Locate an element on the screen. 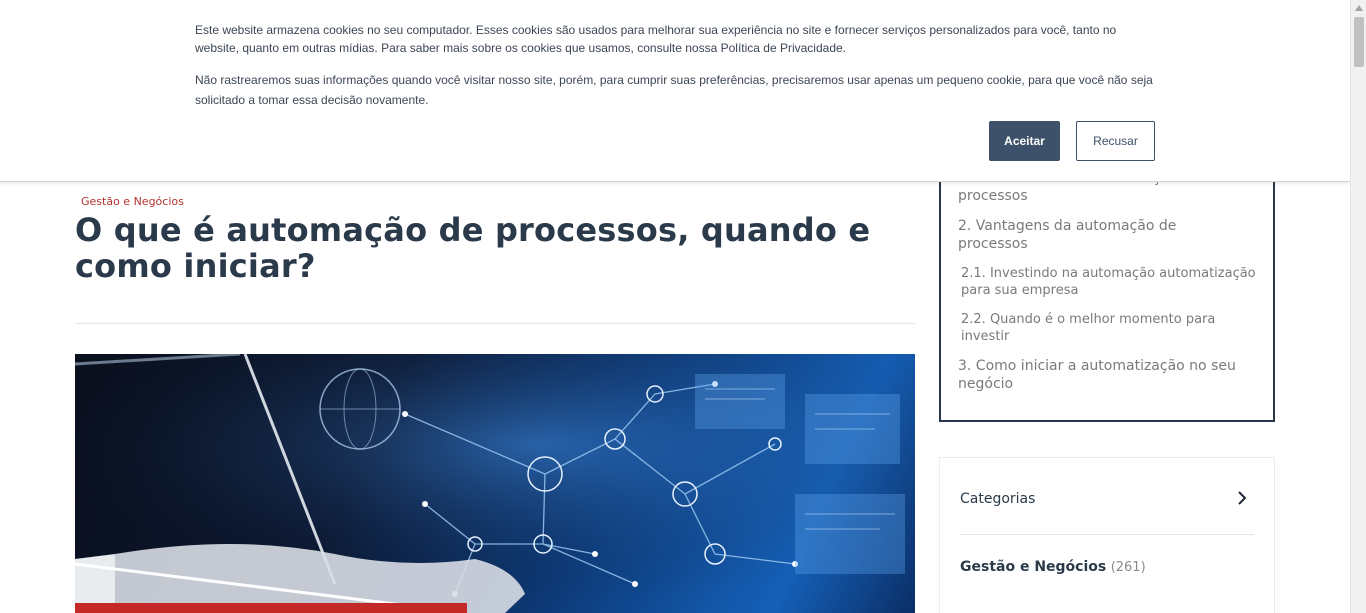 The height and width of the screenshot is (613, 1366). chevron-right-icon is located at coordinates (1243, 498).